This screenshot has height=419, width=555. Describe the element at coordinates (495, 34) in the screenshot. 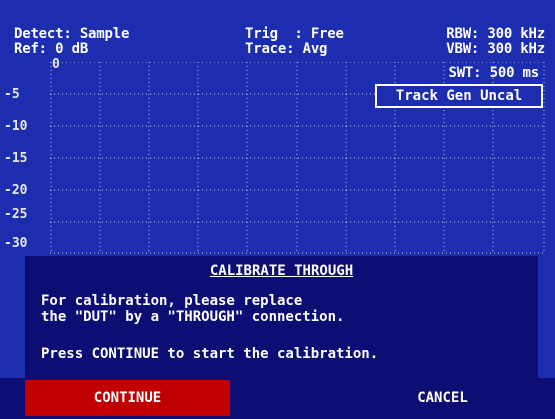

I see `rbw-readout: RBW: 300 kHz` at that location.